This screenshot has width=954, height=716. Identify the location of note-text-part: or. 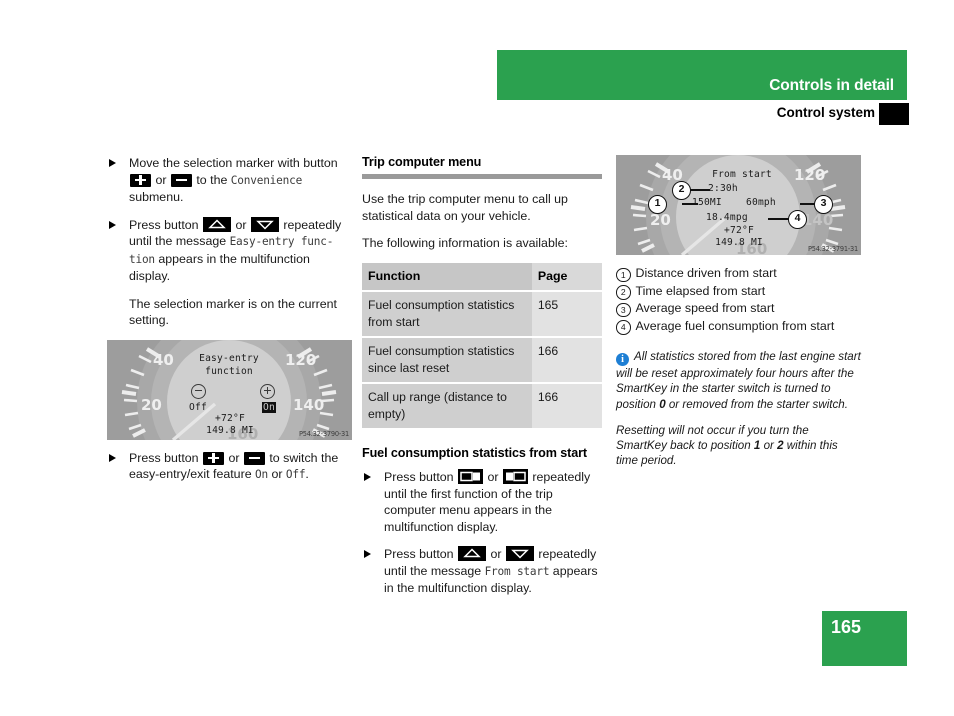
(769, 446).